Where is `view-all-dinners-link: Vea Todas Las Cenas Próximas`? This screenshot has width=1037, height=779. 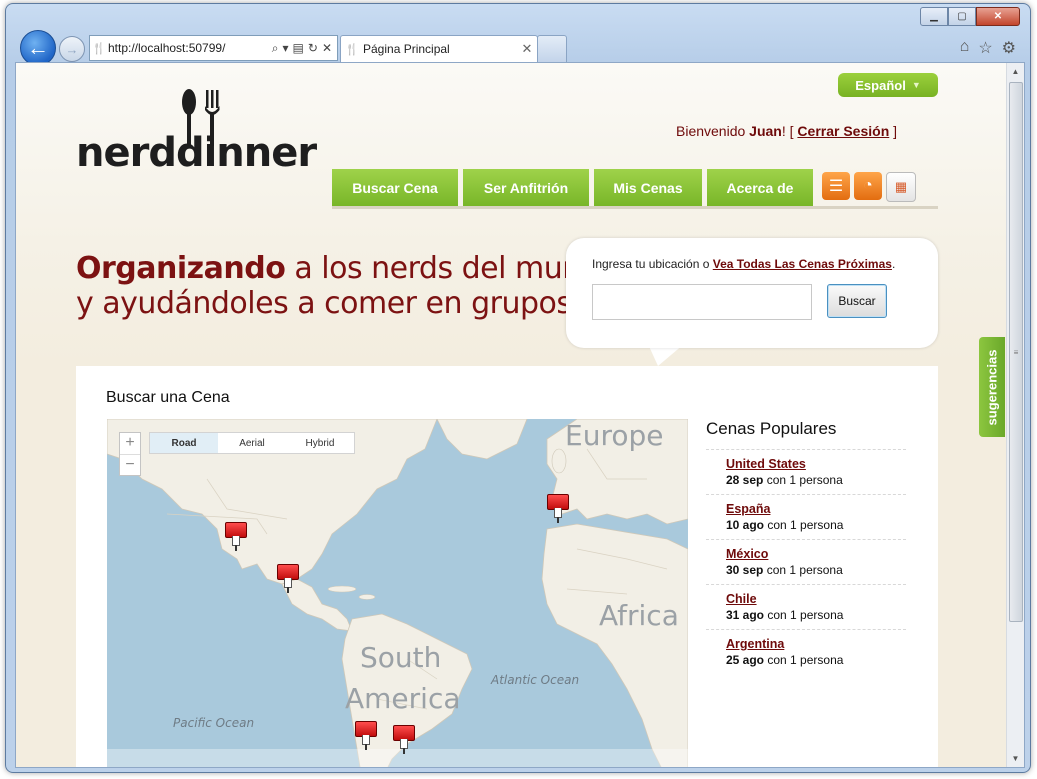 view-all-dinners-link: Vea Todas Las Cenas Próximas is located at coordinates (802, 264).